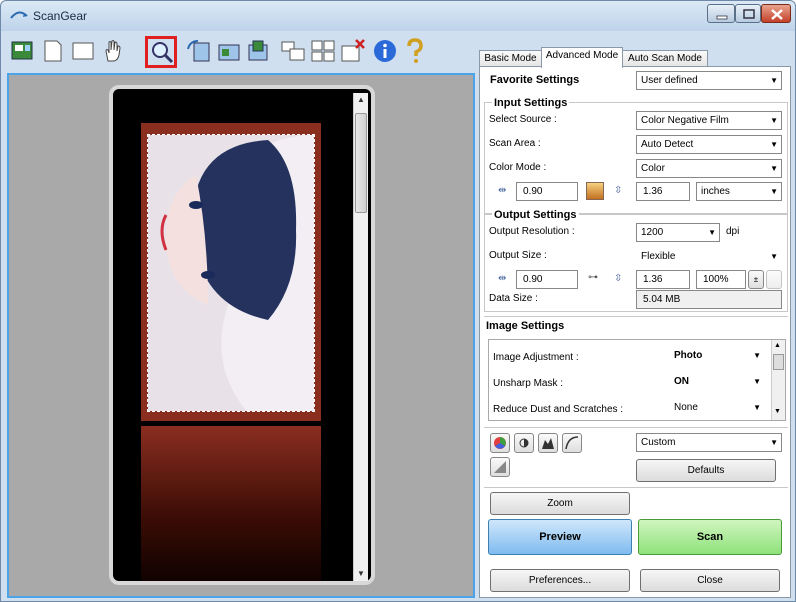 This screenshot has width=796, height=602. What do you see at coordinates (23, 51) in the screenshot?
I see `thumbnail-view-icon` at bounding box center [23, 51].